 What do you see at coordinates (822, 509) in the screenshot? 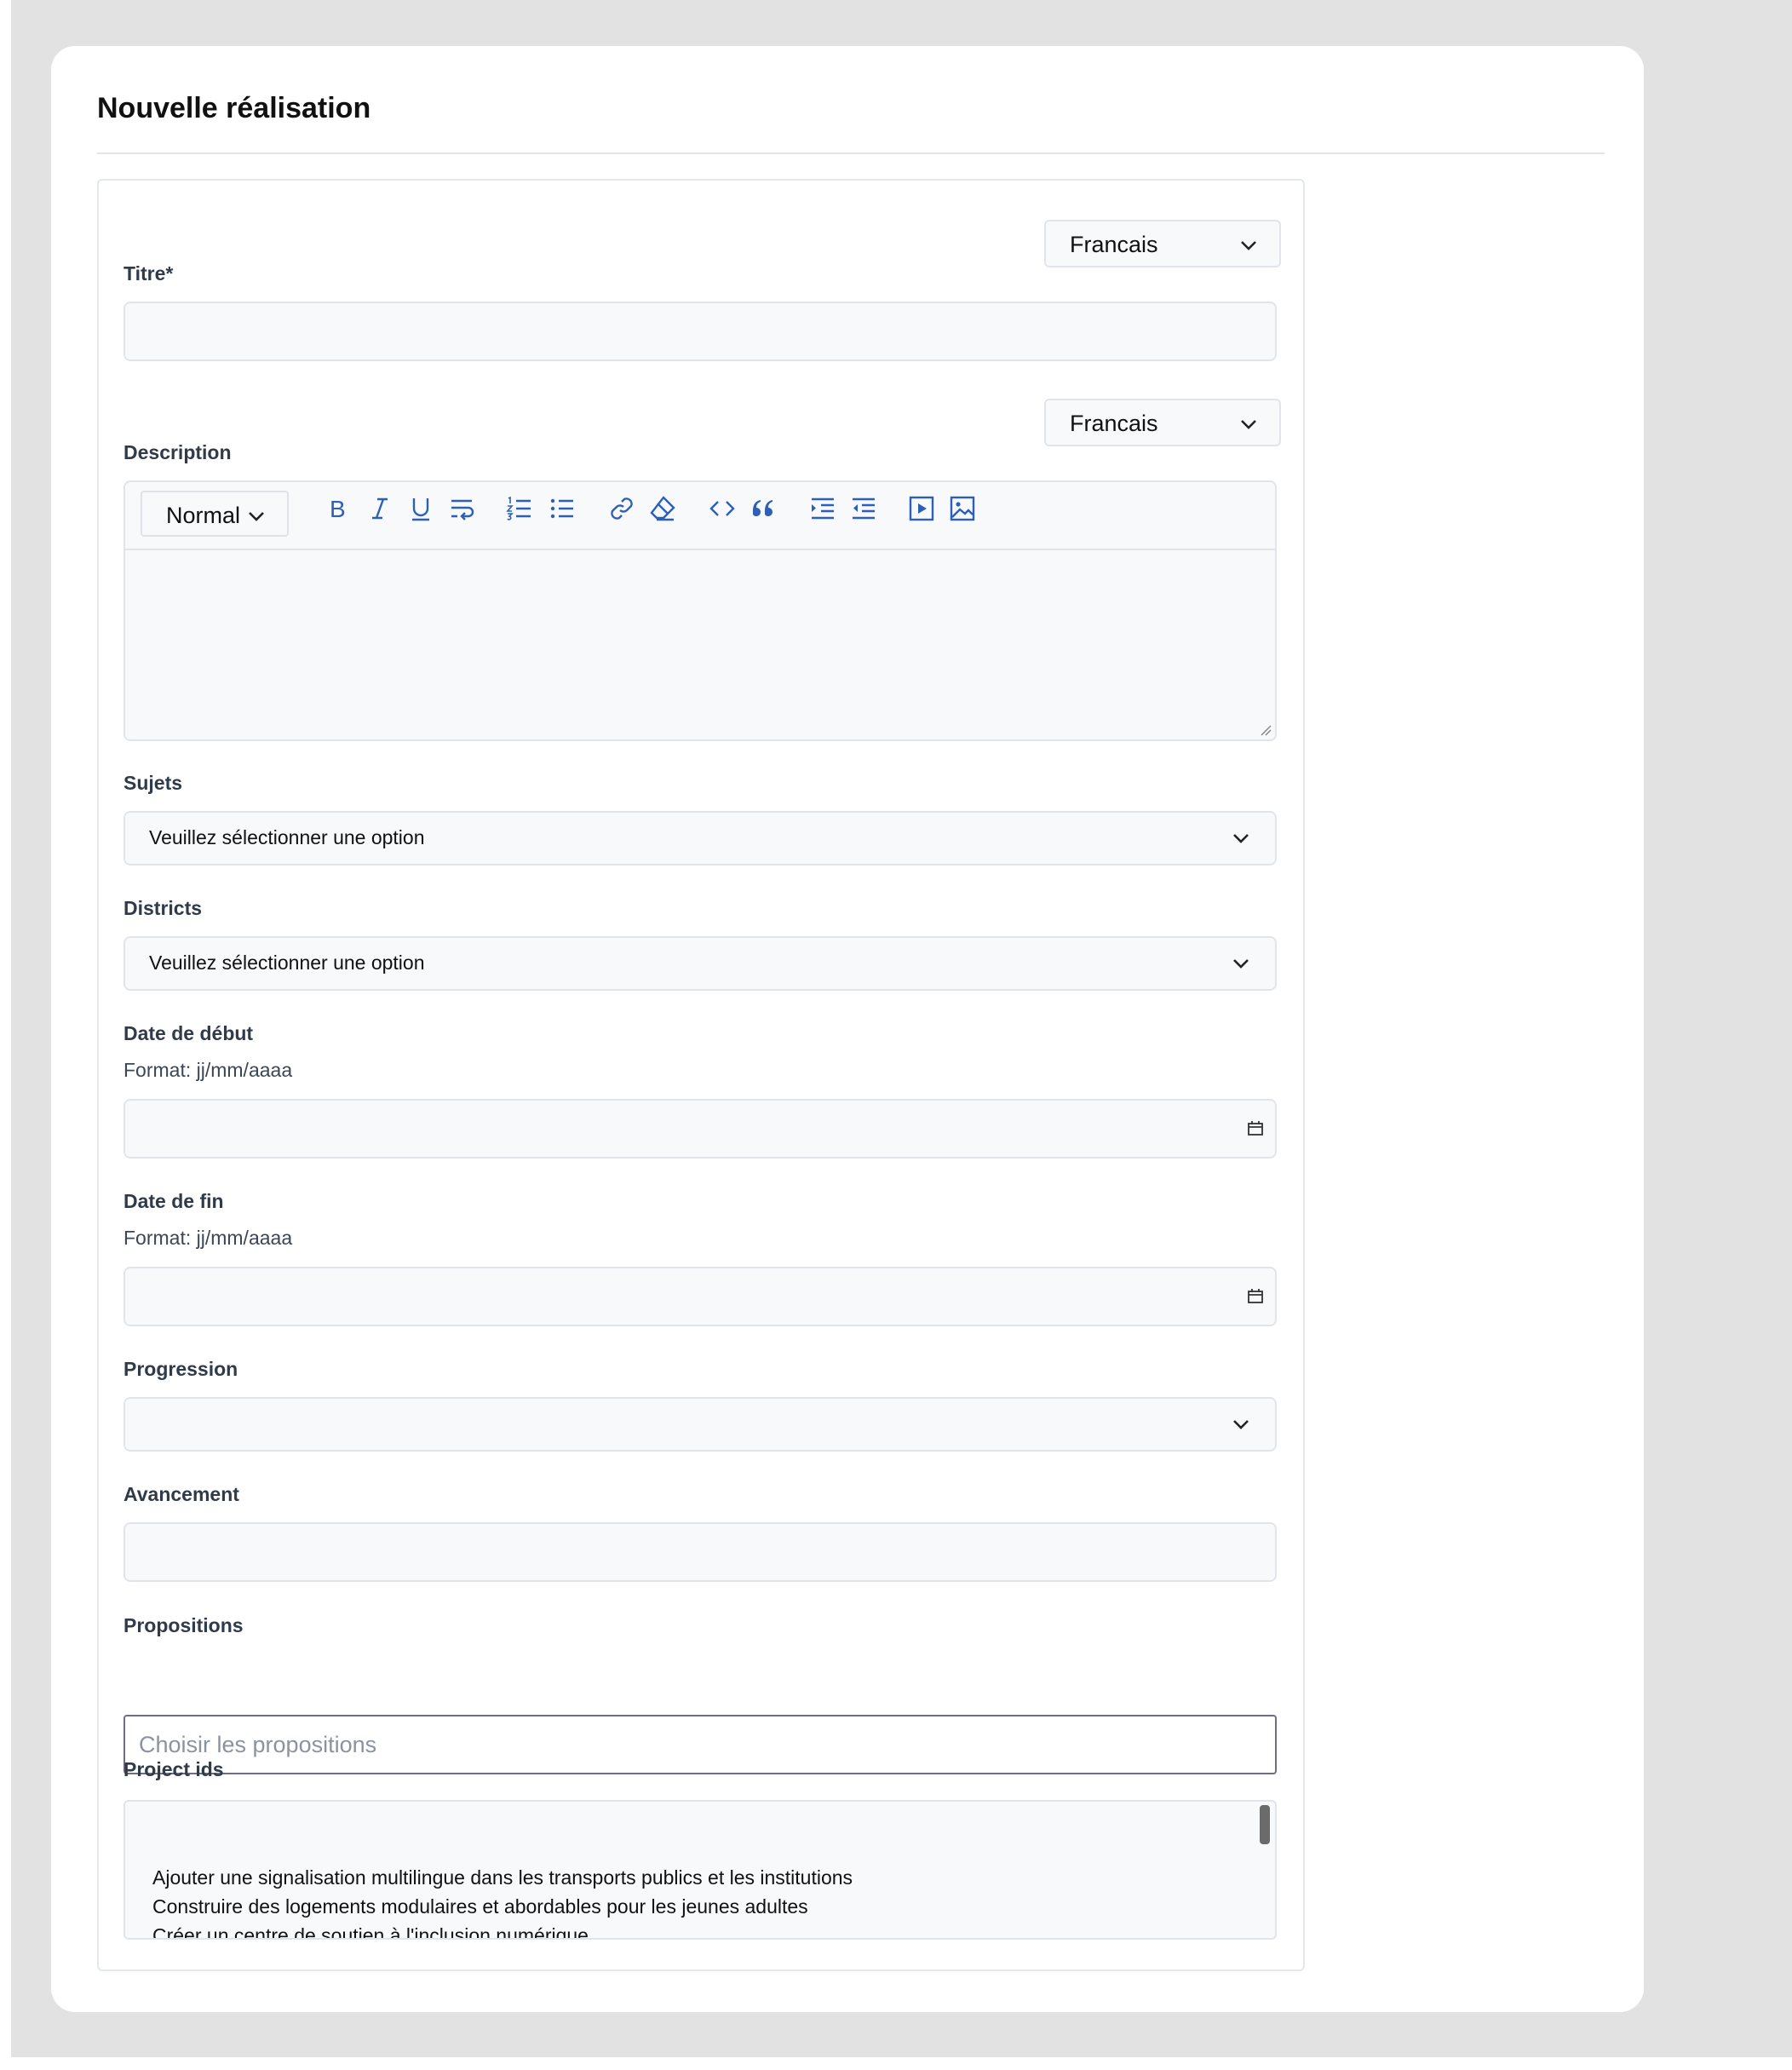
I see `indent-icon` at bounding box center [822, 509].